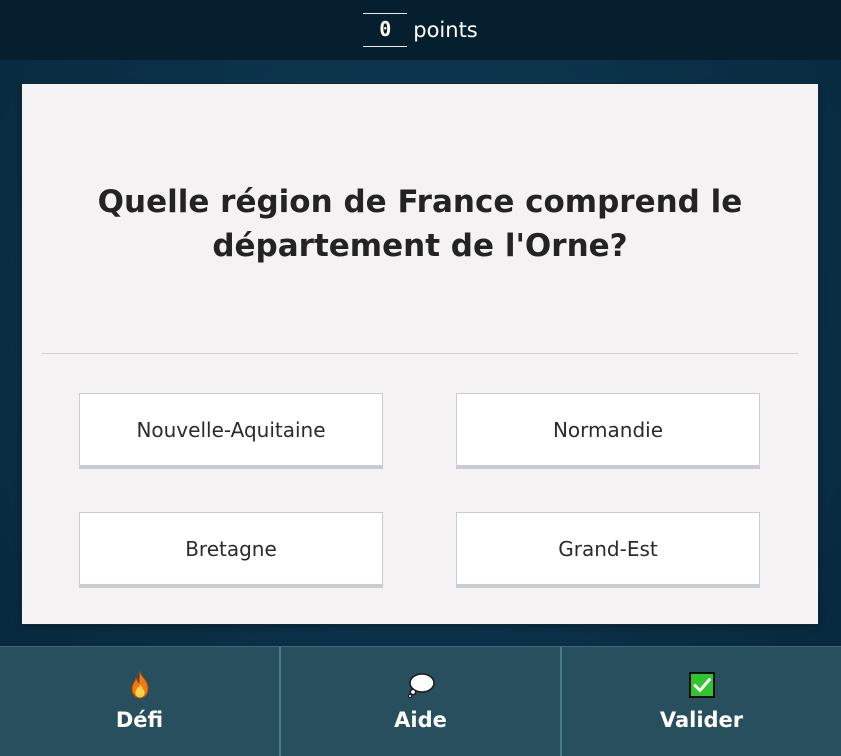  I want to click on divider, so click(420, 353).